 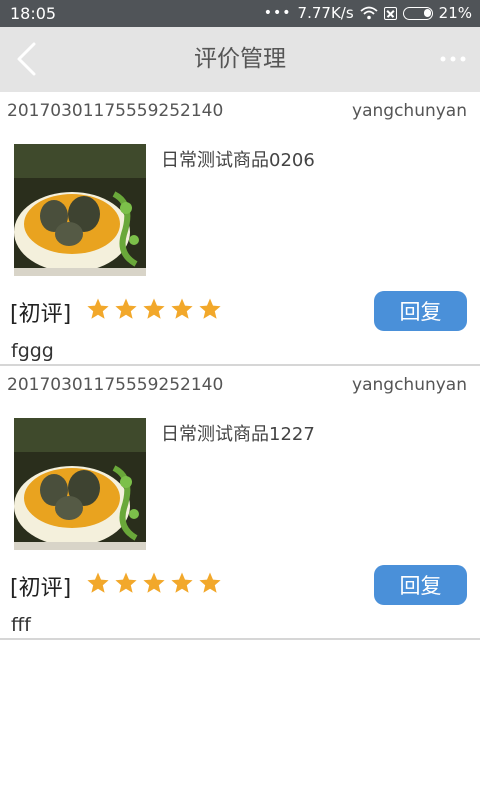 I want to click on page-title: 评价管理, so click(x=240, y=59).